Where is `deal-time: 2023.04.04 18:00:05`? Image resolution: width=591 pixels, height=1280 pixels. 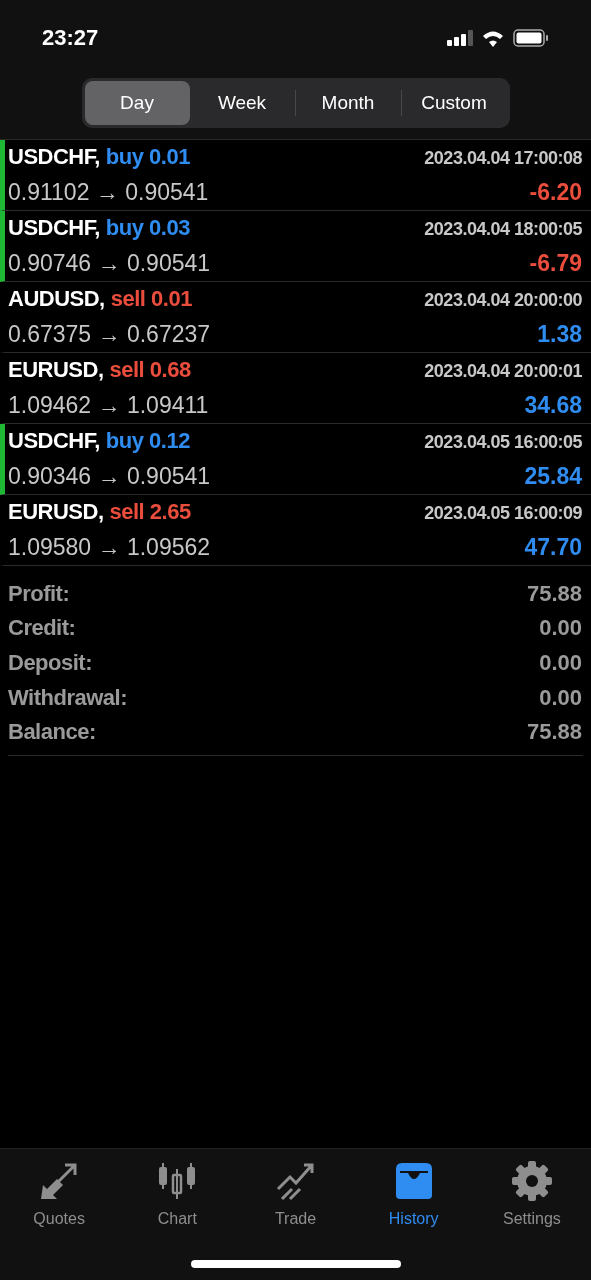
deal-time: 2023.04.04 18:00:05 is located at coordinates (503, 230).